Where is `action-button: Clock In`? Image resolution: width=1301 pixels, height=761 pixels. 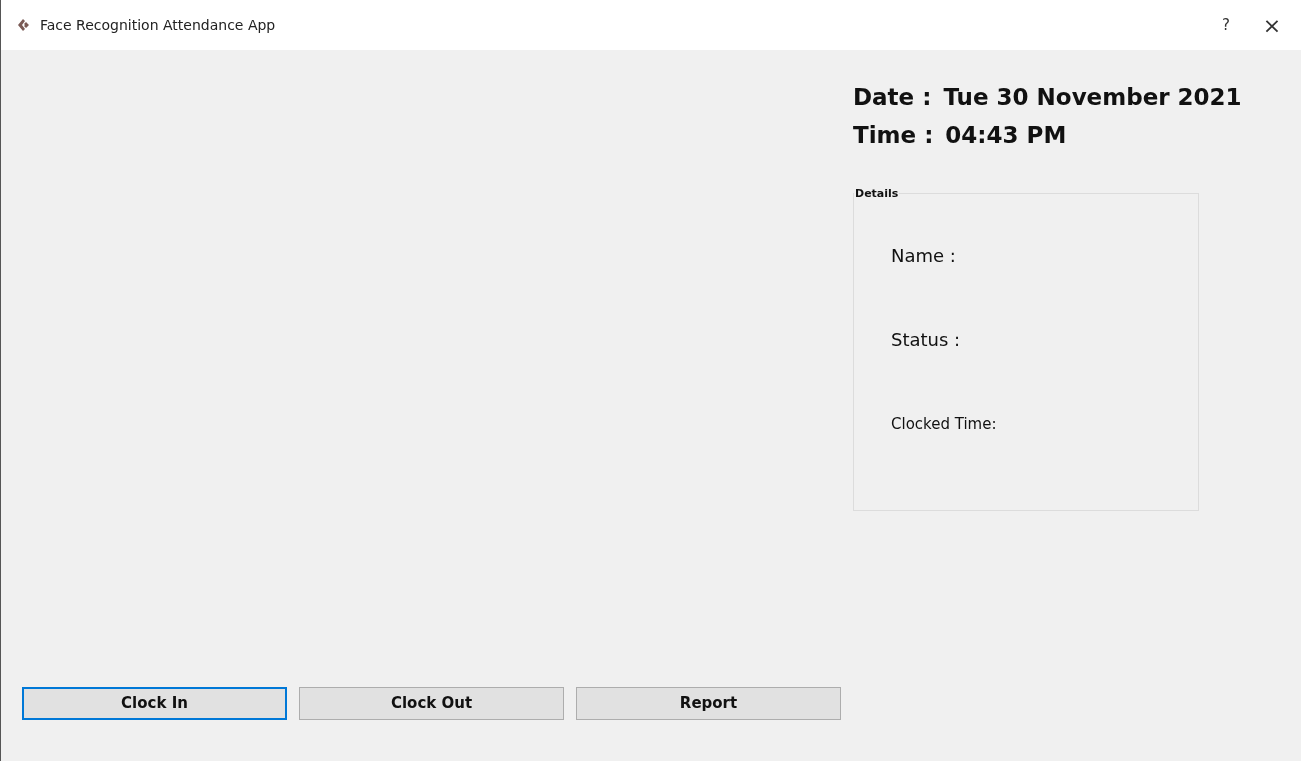
action-button: Clock In is located at coordinates (154, 703).